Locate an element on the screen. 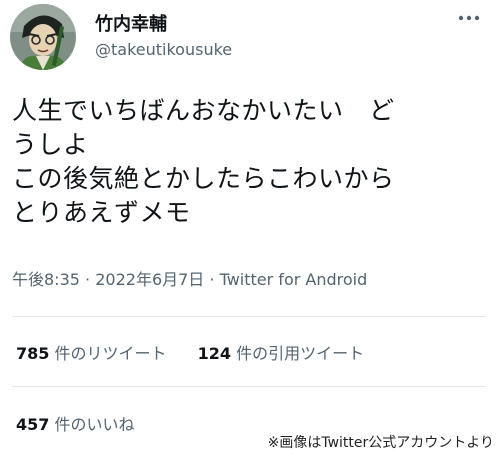  author-name: 竹内幸輔 is located at coordinates (131, 23).